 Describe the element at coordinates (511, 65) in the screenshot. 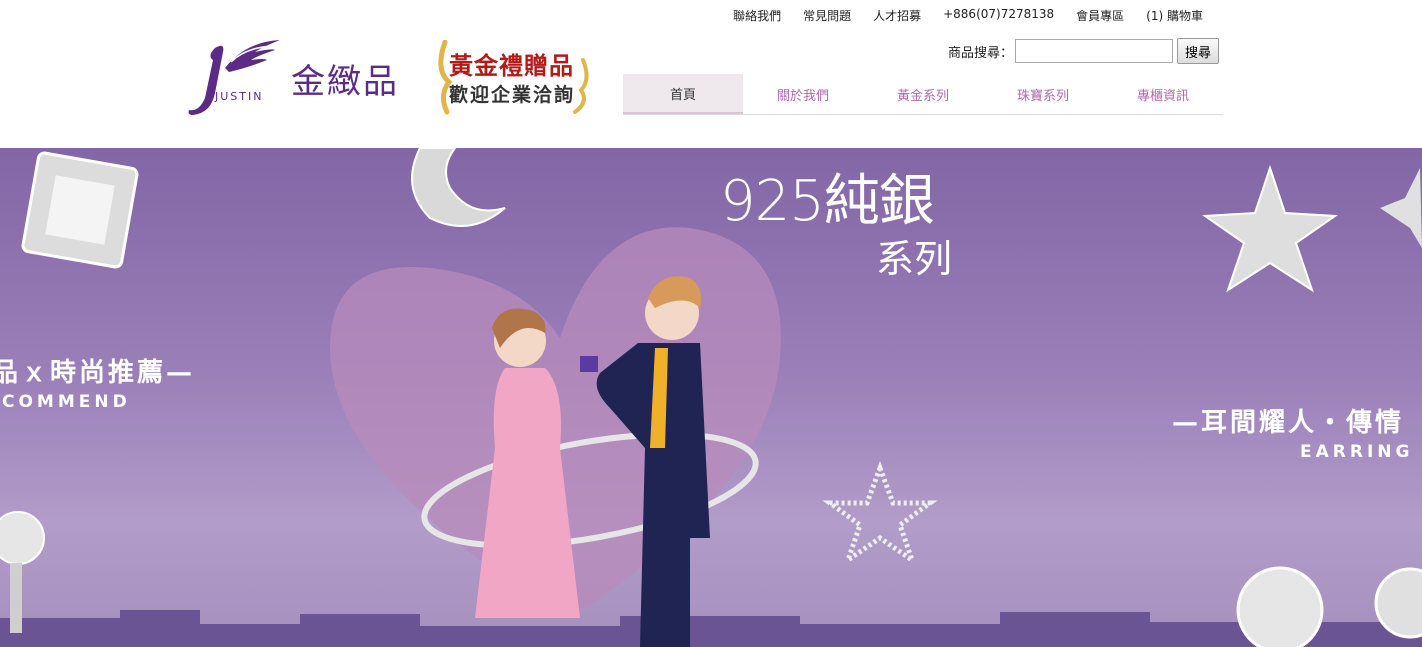

I see `promo-line-1: 黃金禮贈品` at that location.